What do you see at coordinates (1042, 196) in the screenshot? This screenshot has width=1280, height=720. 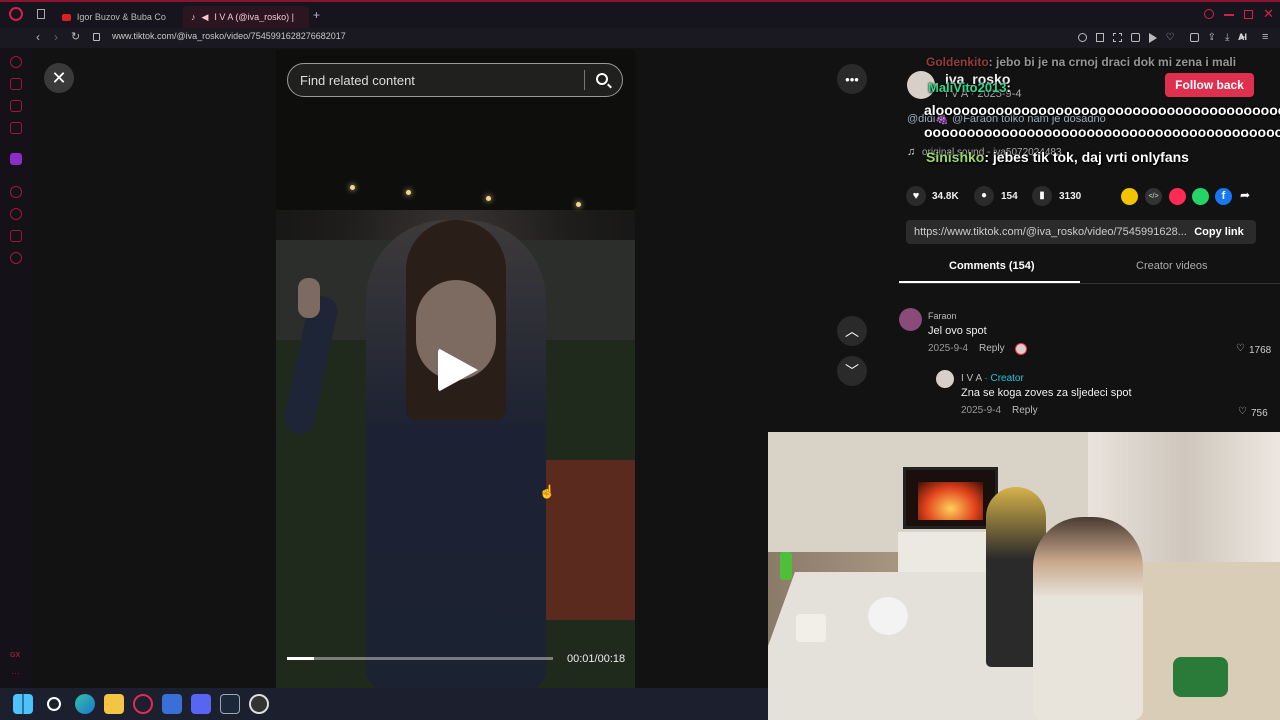 I see `save-button: ▮` at bounding box center [1042, 196].